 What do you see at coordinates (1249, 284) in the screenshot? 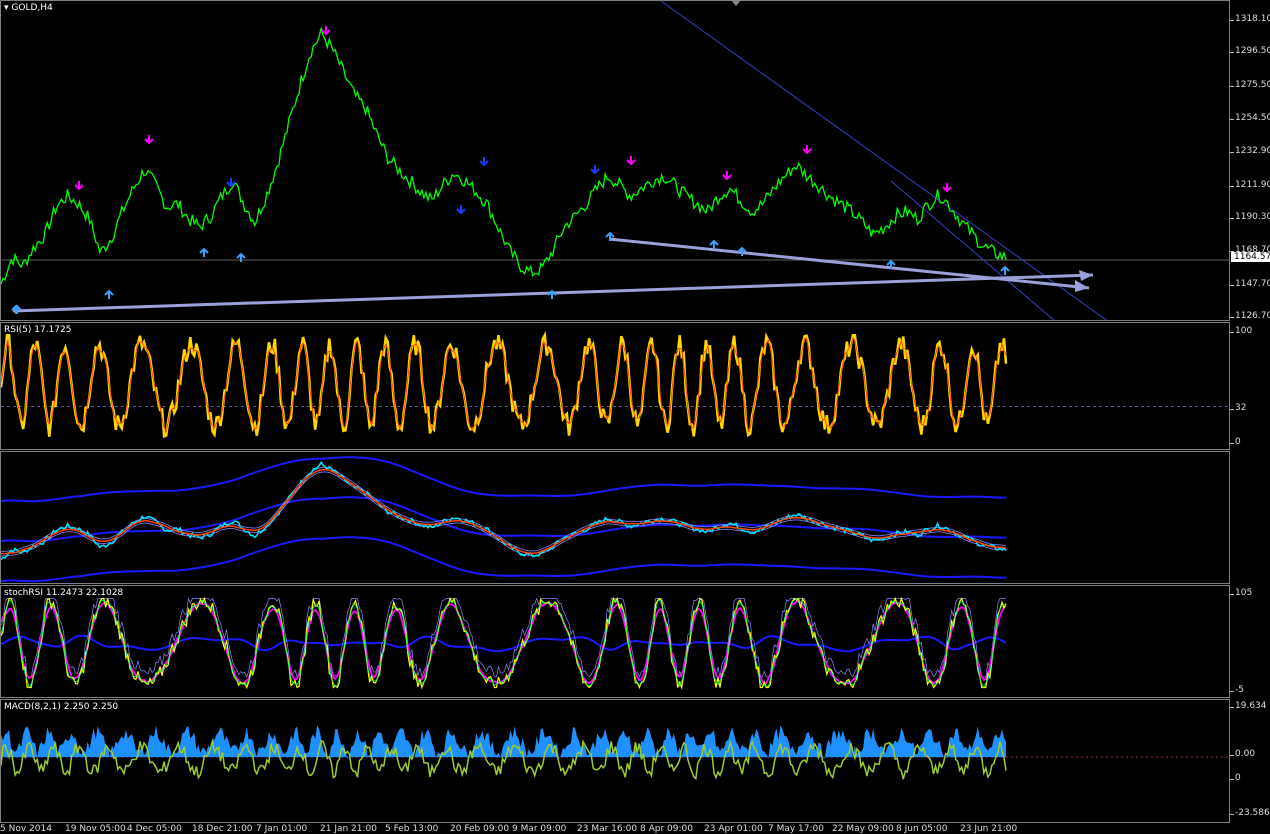
I see `price-tick: 1147.70` at bounding box center [1249, 284].